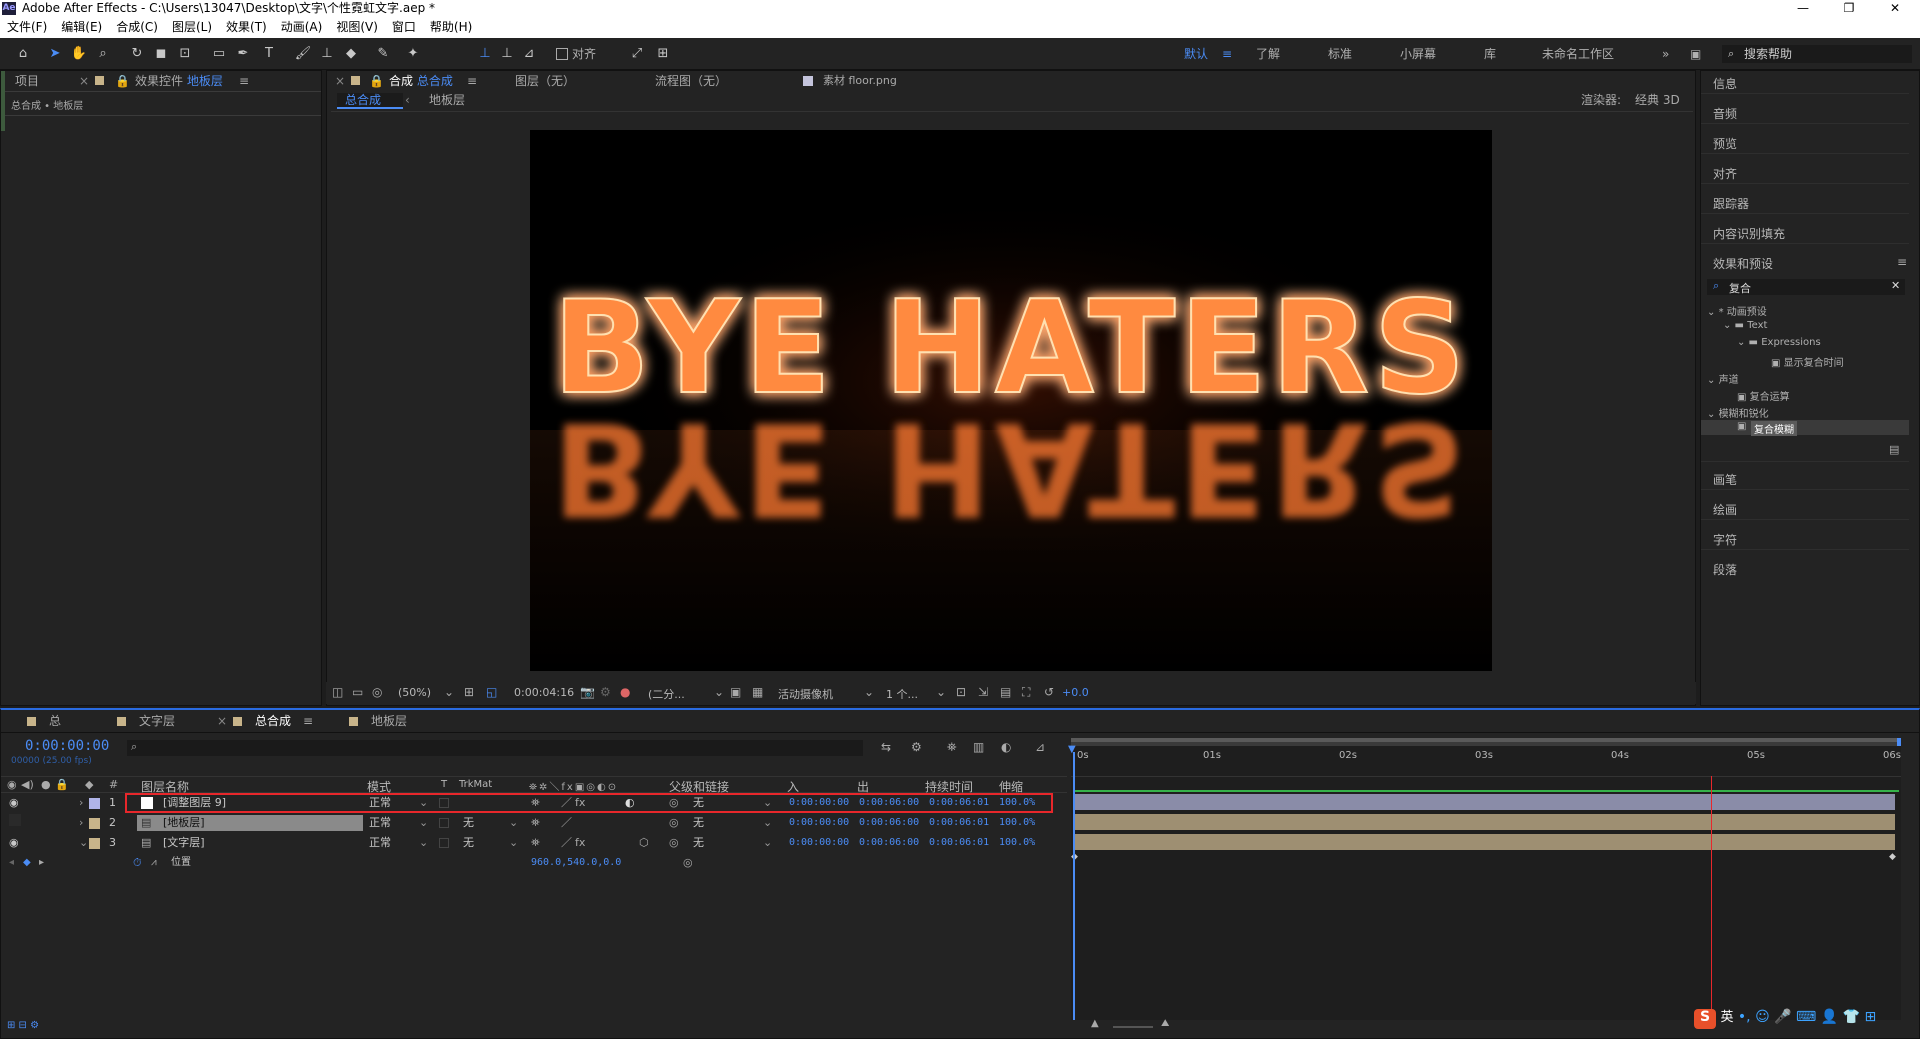 Image resolution: width=1920 pixels, height=1039 pixels. I want to click on local-axis-icon: ⊥, so click(485, 54).